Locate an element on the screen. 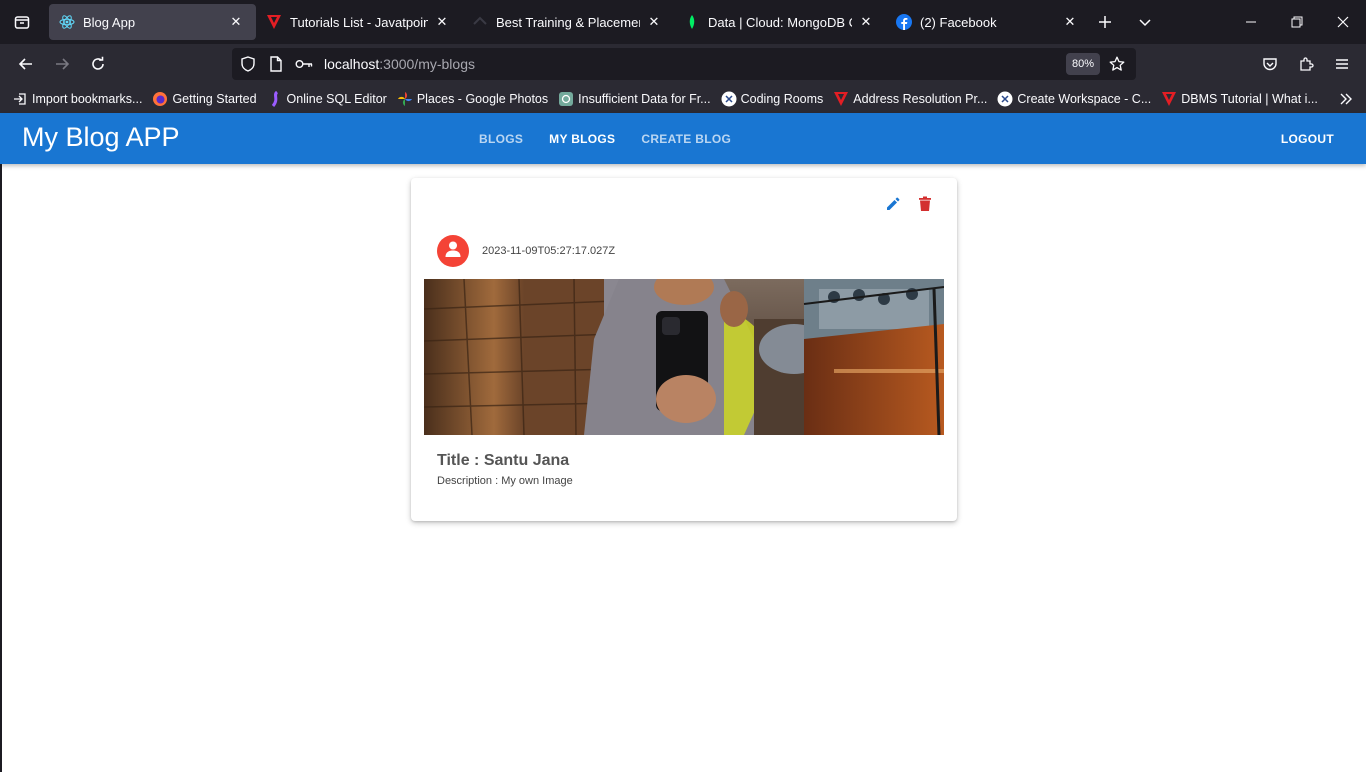  extensions-icon is located at coordinates (1306, 64).